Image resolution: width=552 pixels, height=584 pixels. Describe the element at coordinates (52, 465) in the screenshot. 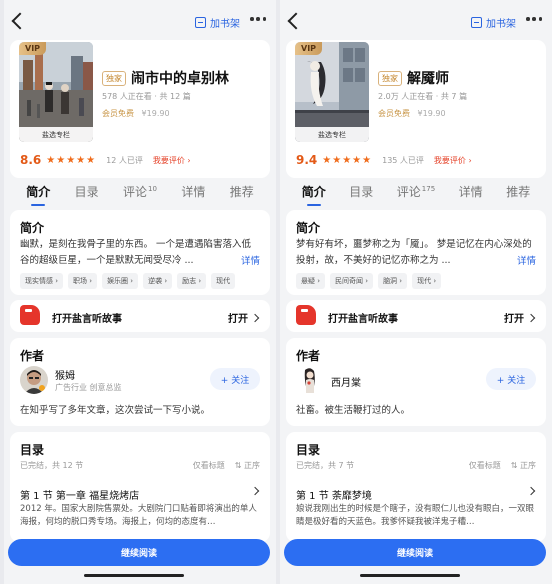

I see `toc-status: 已完结，共 12 节` at that location.